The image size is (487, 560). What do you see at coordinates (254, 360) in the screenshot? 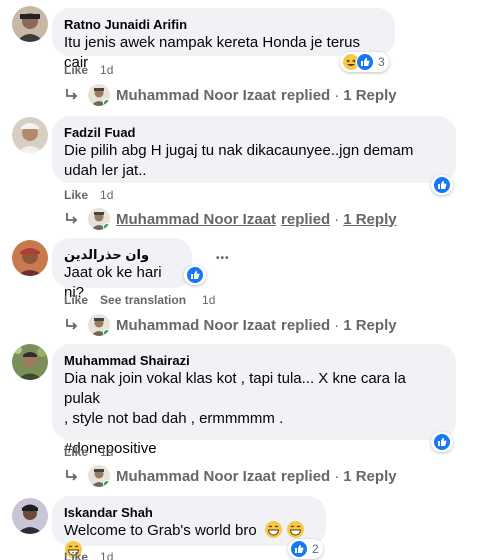
I see `comment-author: Muhammad Shairazi` at bounding box center [254, 360].